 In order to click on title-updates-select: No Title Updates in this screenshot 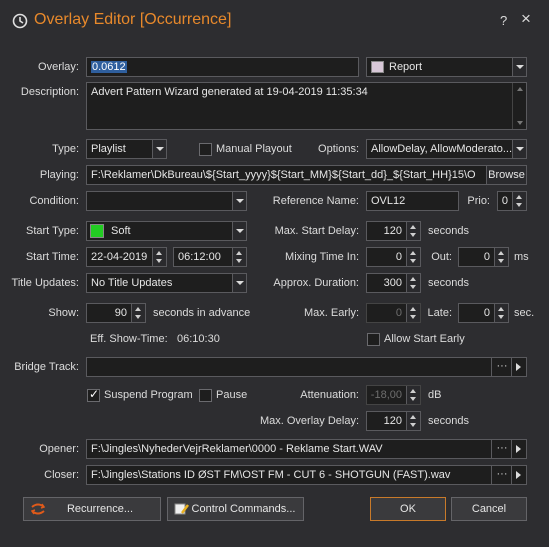, I will do `click(166, 283)`.